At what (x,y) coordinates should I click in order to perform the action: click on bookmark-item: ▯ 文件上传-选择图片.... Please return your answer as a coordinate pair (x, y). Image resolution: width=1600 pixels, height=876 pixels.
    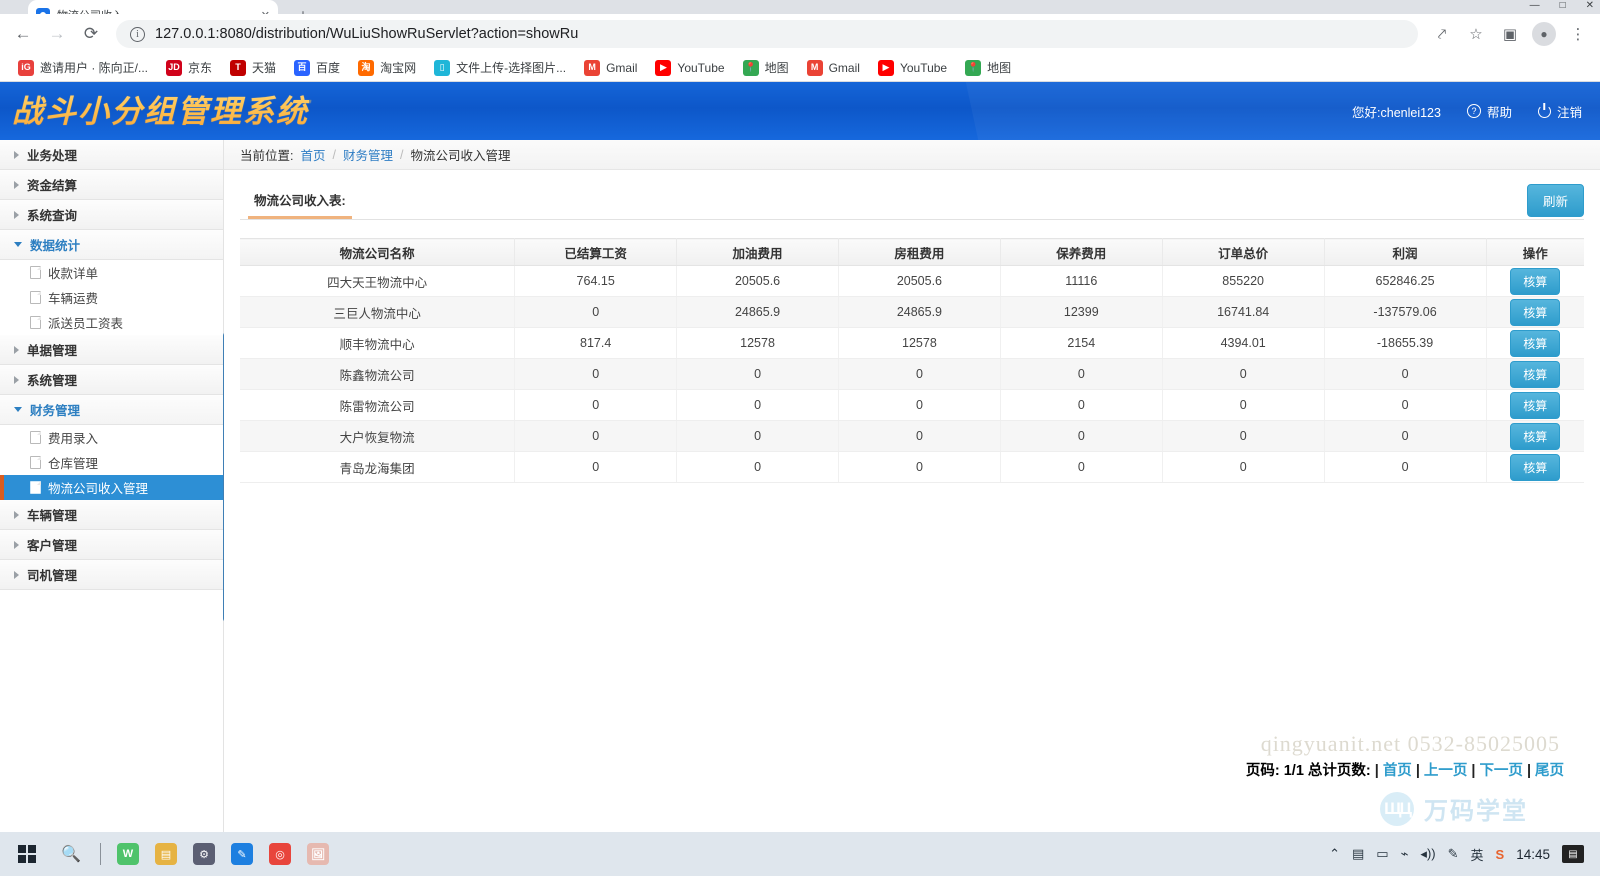
    Looking at the image, I should click on (500, 67).